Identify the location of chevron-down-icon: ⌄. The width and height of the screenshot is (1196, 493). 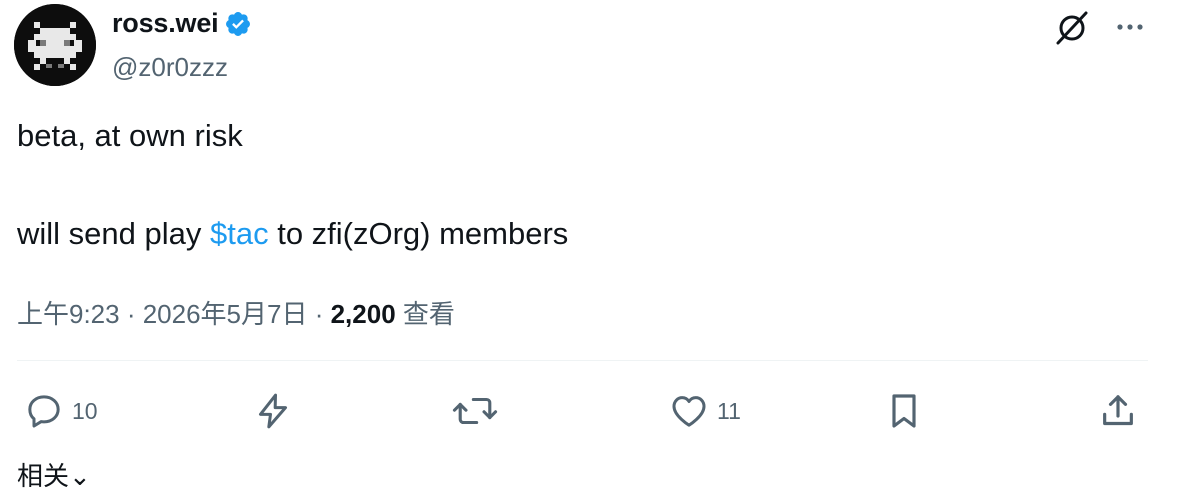
(80, 476).